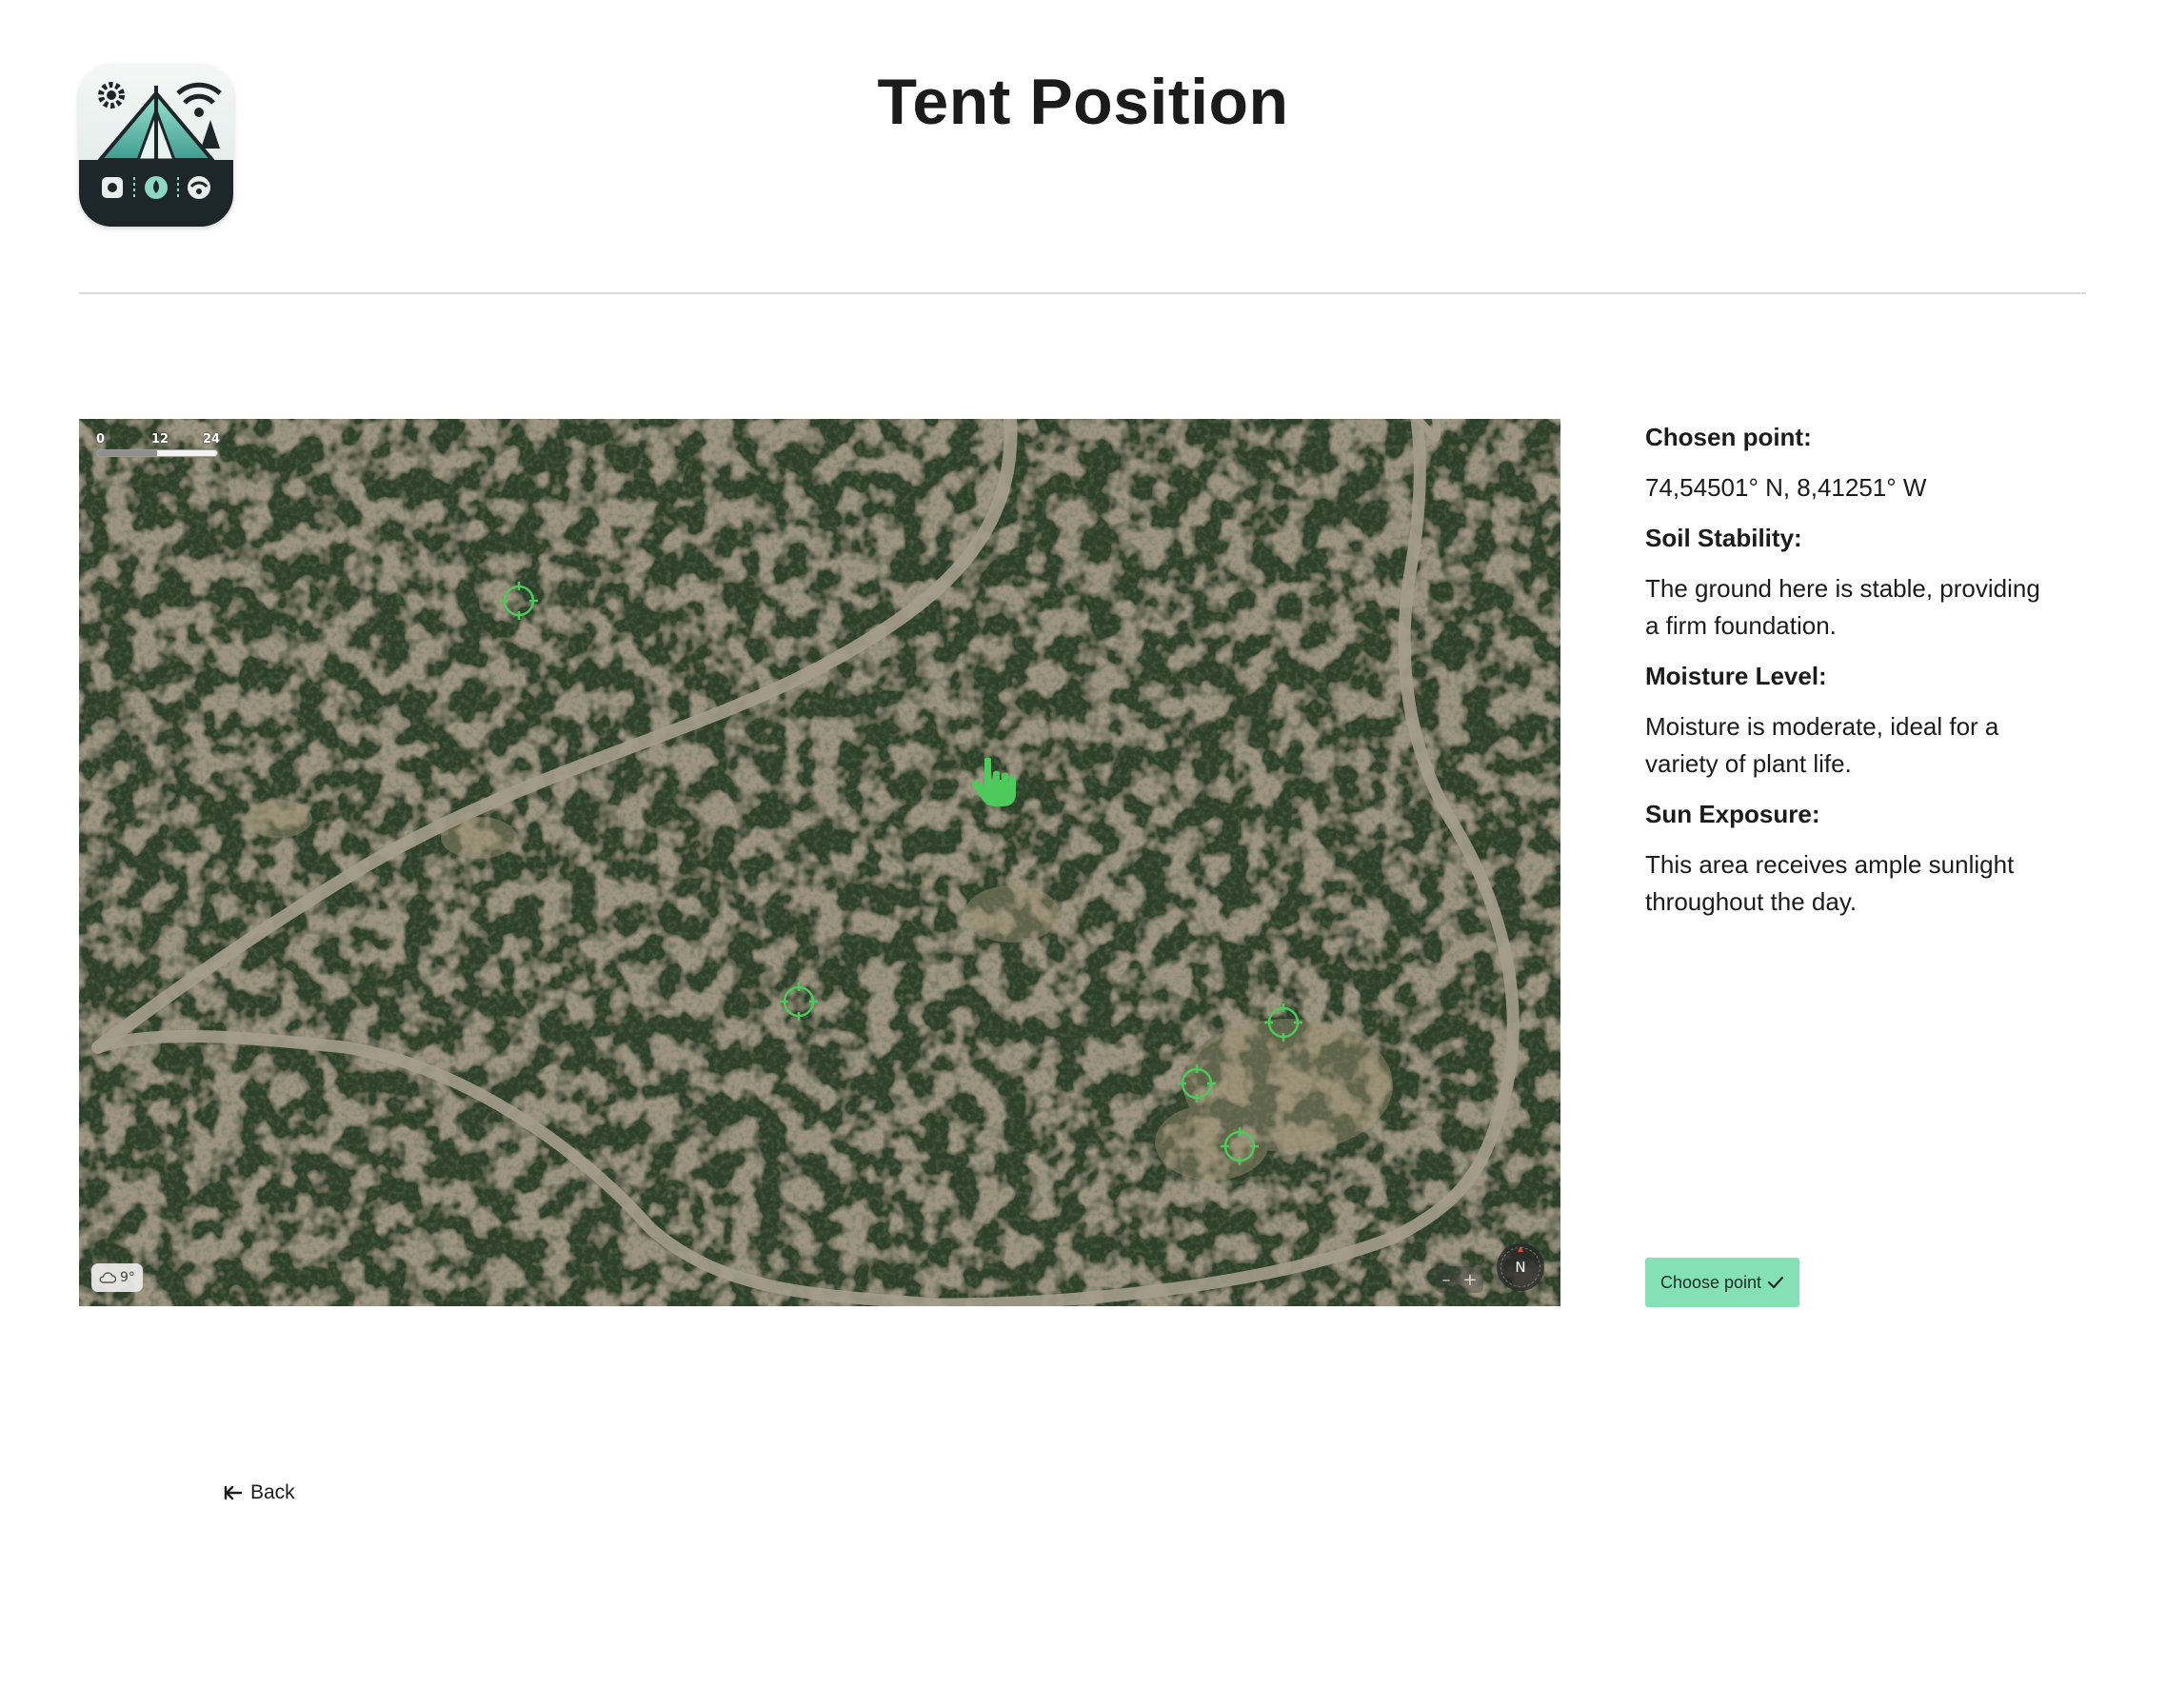 Image resolution: width=2166 pixels, height=1708 pixels. What do you see at coordinates (1786, 487) in the screenshot?
I see `chosen-point-value: 74,54501° N, 8,41251° W` at bounding box center [1786, 487].